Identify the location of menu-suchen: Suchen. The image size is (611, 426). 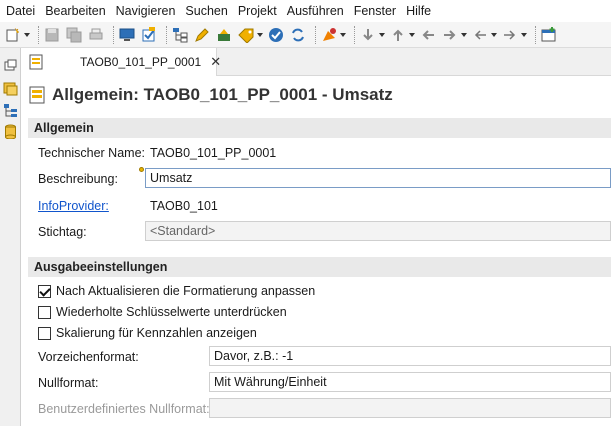
(206, 11).